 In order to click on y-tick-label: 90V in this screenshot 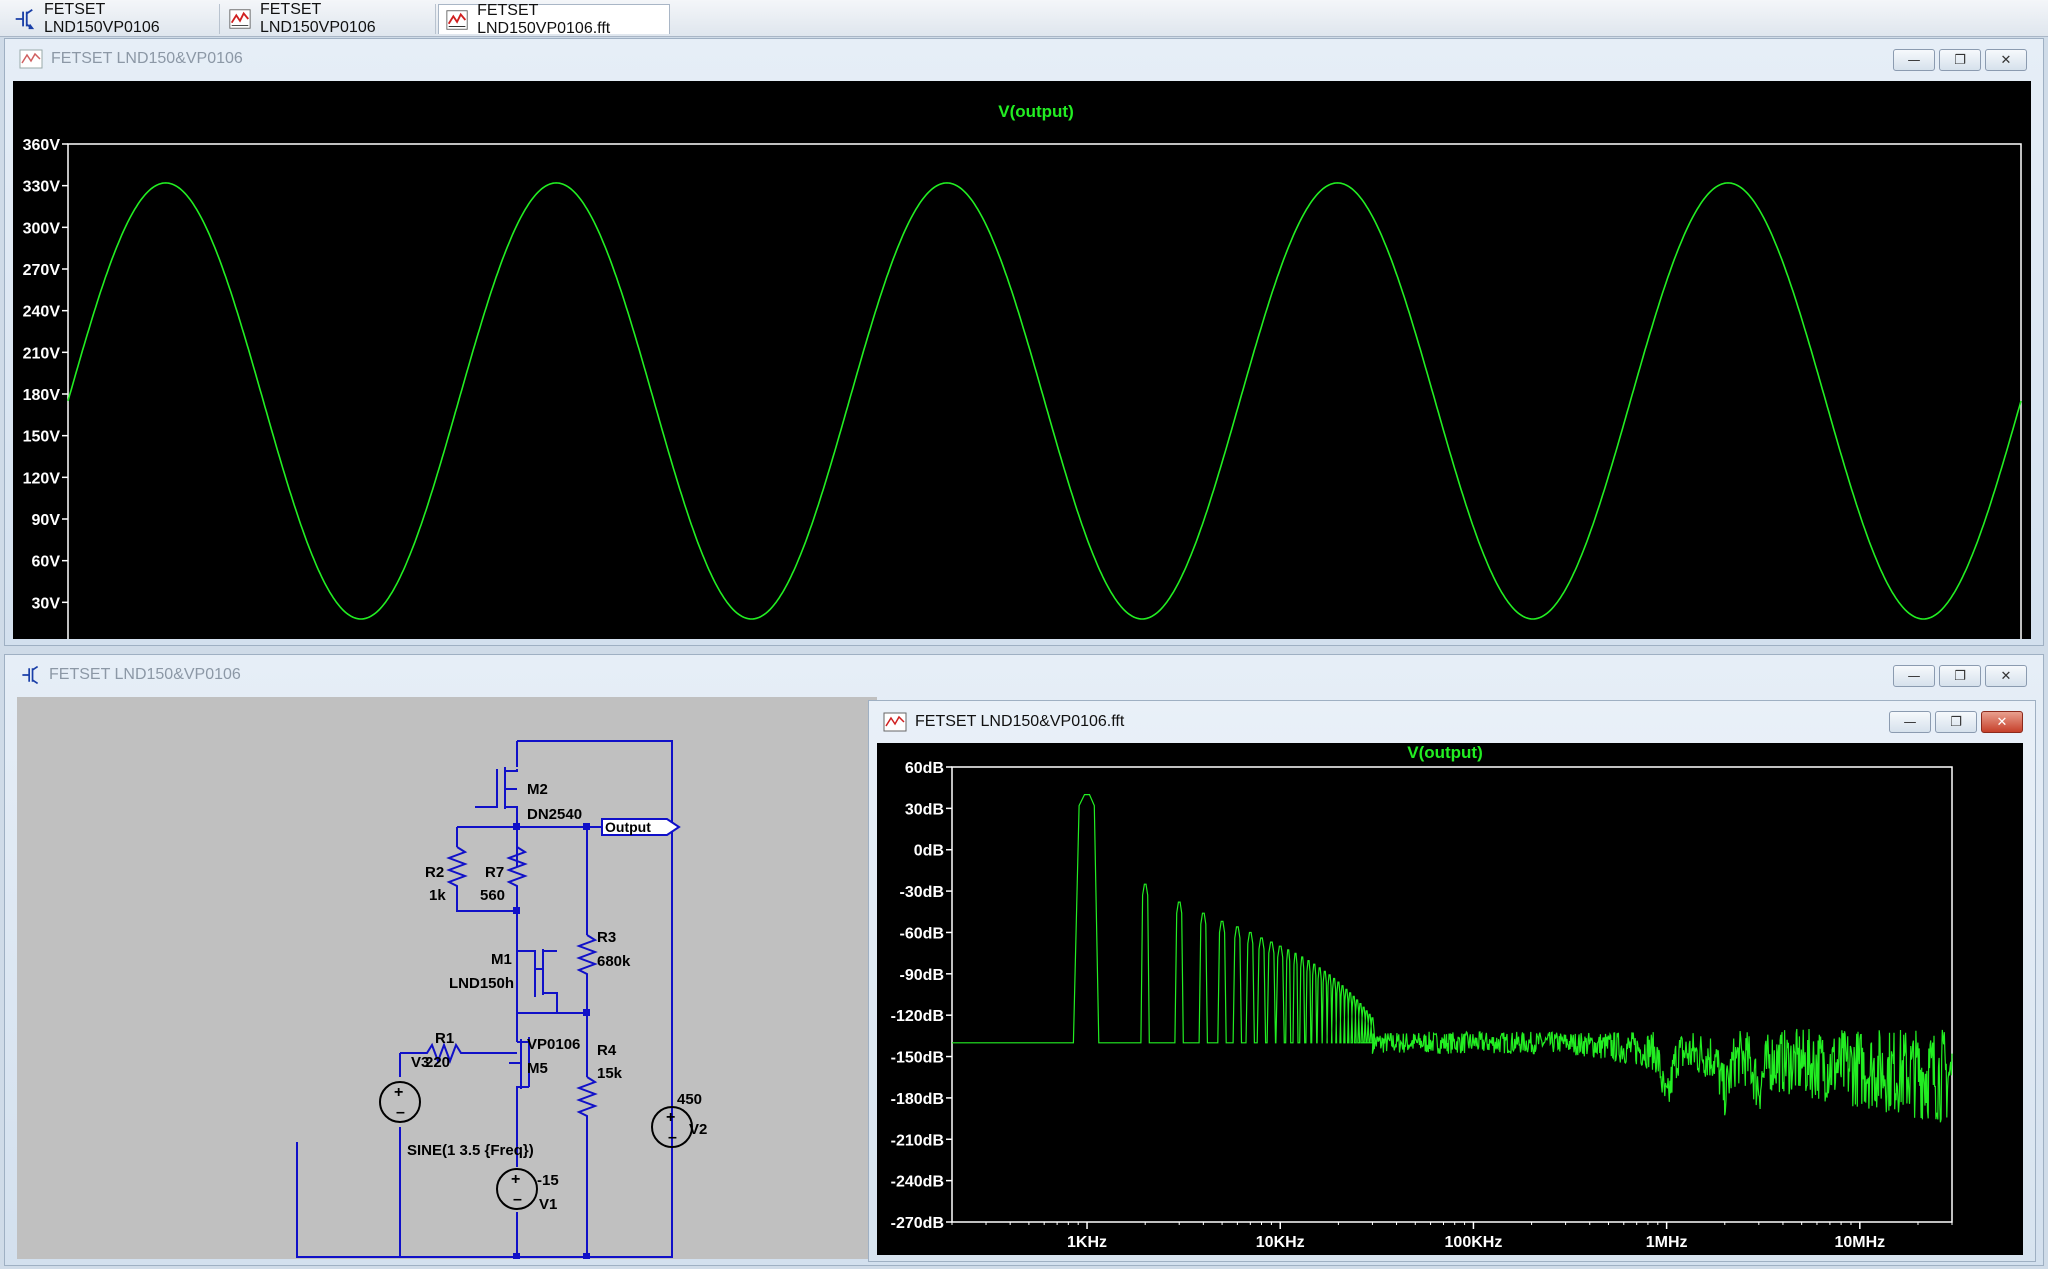, I will do `click(46, 520)`.